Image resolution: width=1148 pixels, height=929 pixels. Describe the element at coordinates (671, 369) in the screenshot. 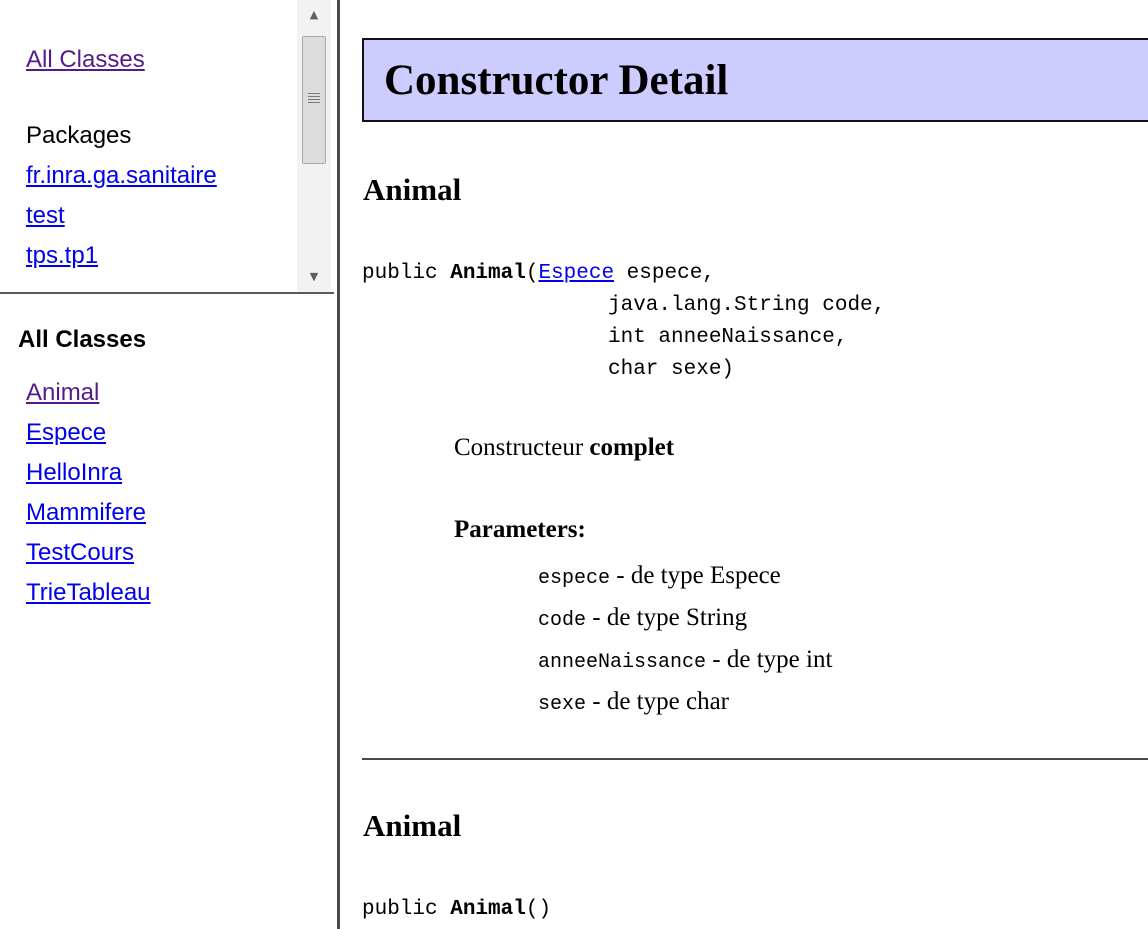

I see `signature-param: char sexe)` at that location.